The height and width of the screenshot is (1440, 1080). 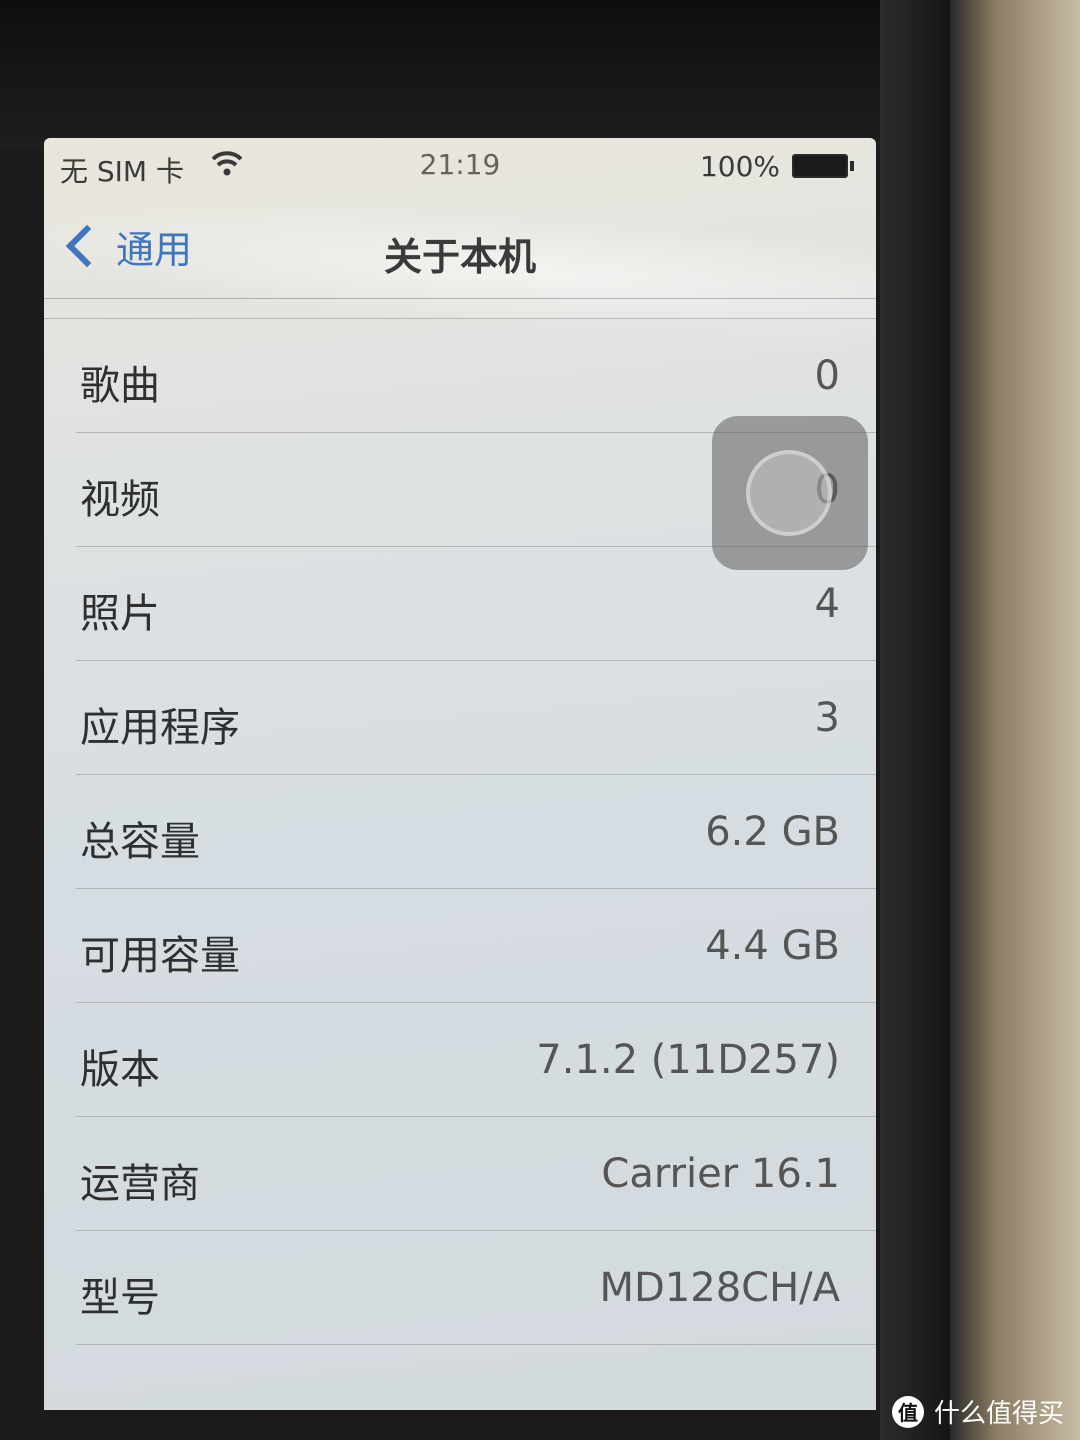 I want to click on list-item-capacity: 总容量 6.2 GB, so click(x=476, y=832).